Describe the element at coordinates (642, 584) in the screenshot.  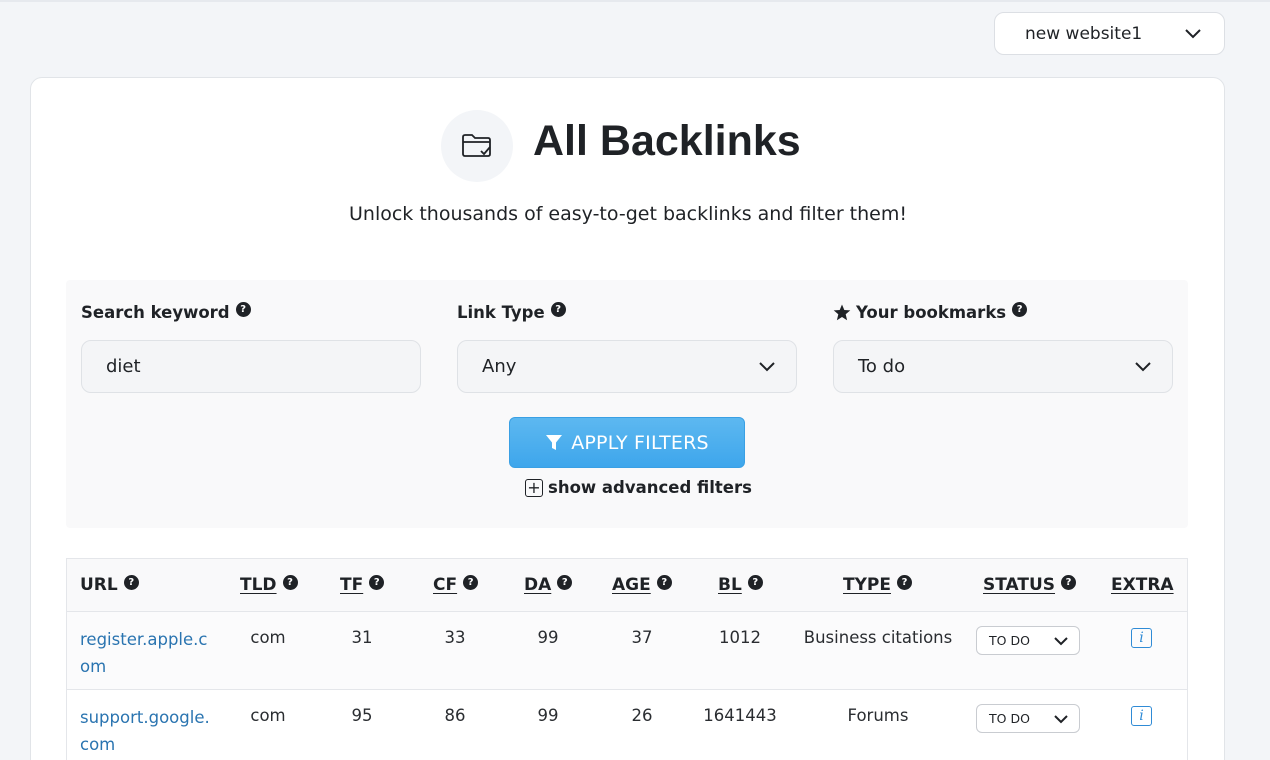
I see `column-header-age: AGE ?` at that location.